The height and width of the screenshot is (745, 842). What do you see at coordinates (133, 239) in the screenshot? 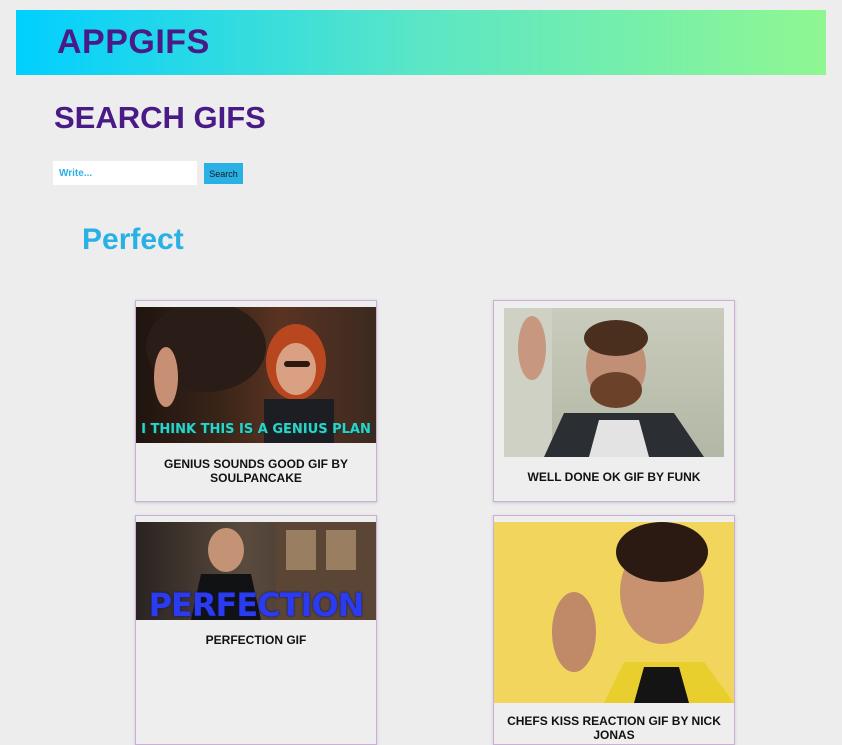
I see `results-heading: Perfect` at bounding box center [133, 239].